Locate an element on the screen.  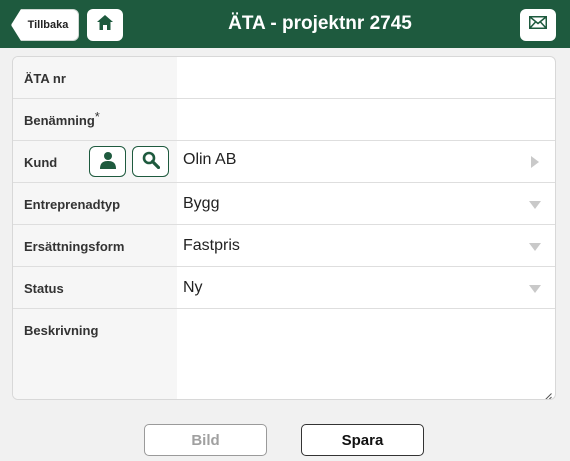
row-ersattningsform: Ersättningsform Fastpris is located at coordinates (284, 246).